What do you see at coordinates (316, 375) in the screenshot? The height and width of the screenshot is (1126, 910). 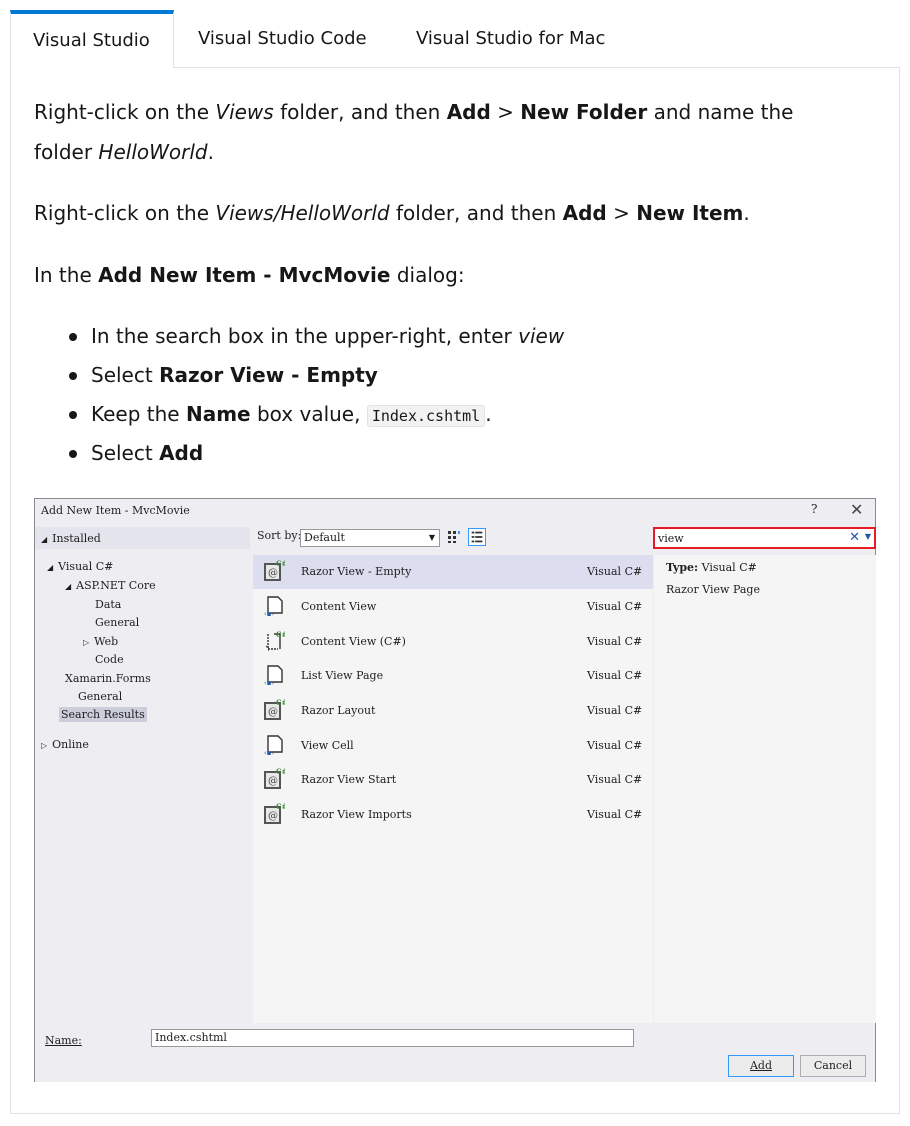 I see `list-item: Select Razor View - Empty` at bounding box center [316, 375].